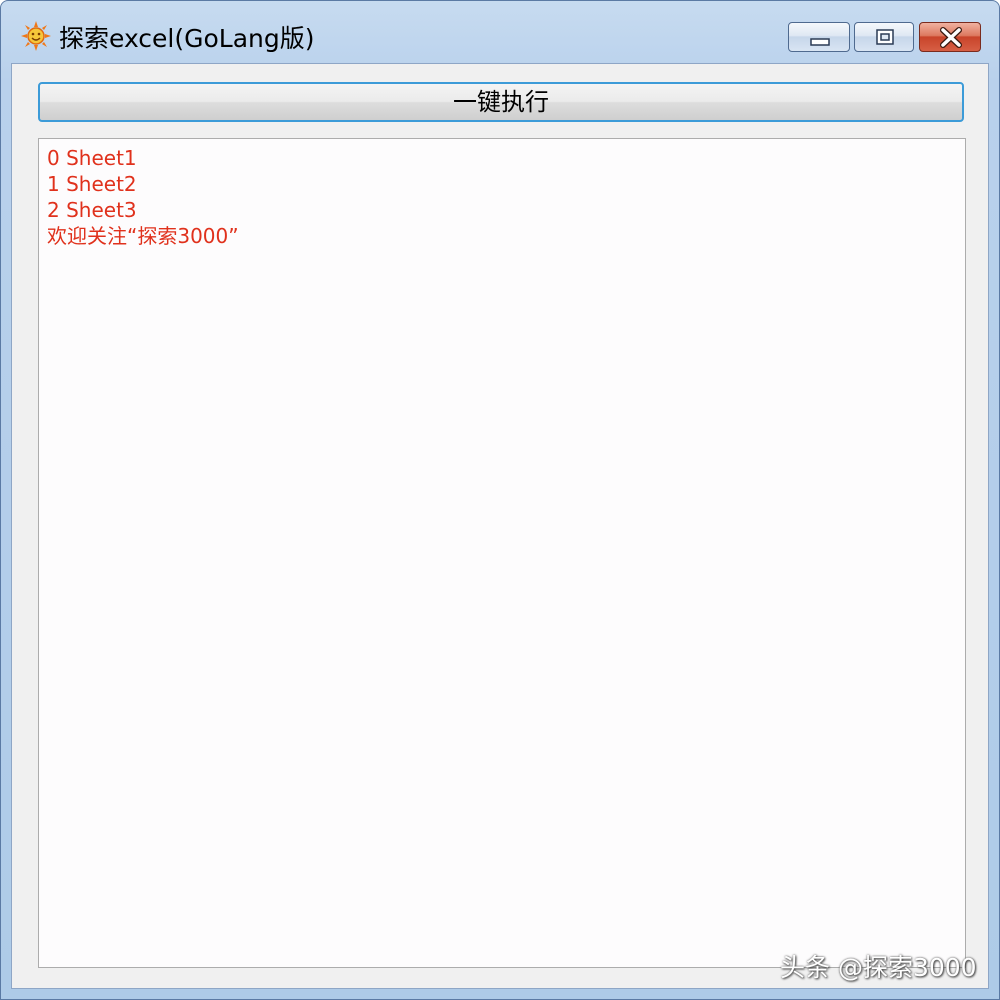 The image size is (1000, 1000). Describe the element at coordinates (820, 42) in the screenshot. I see `minimize-icon` at that location.